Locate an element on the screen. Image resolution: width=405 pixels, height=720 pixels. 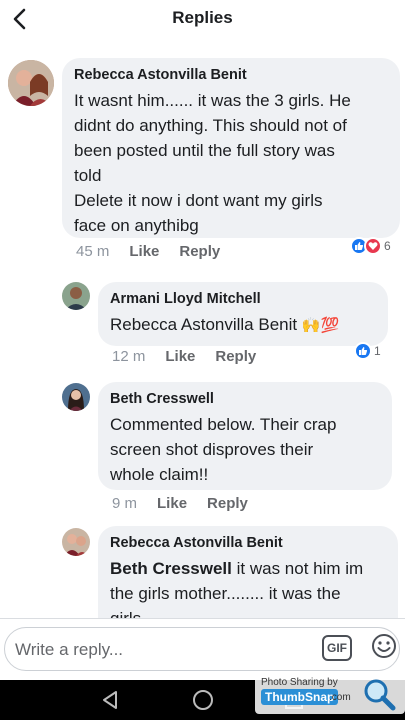
timestamp: 45 m is located at coordinates (93, 251).